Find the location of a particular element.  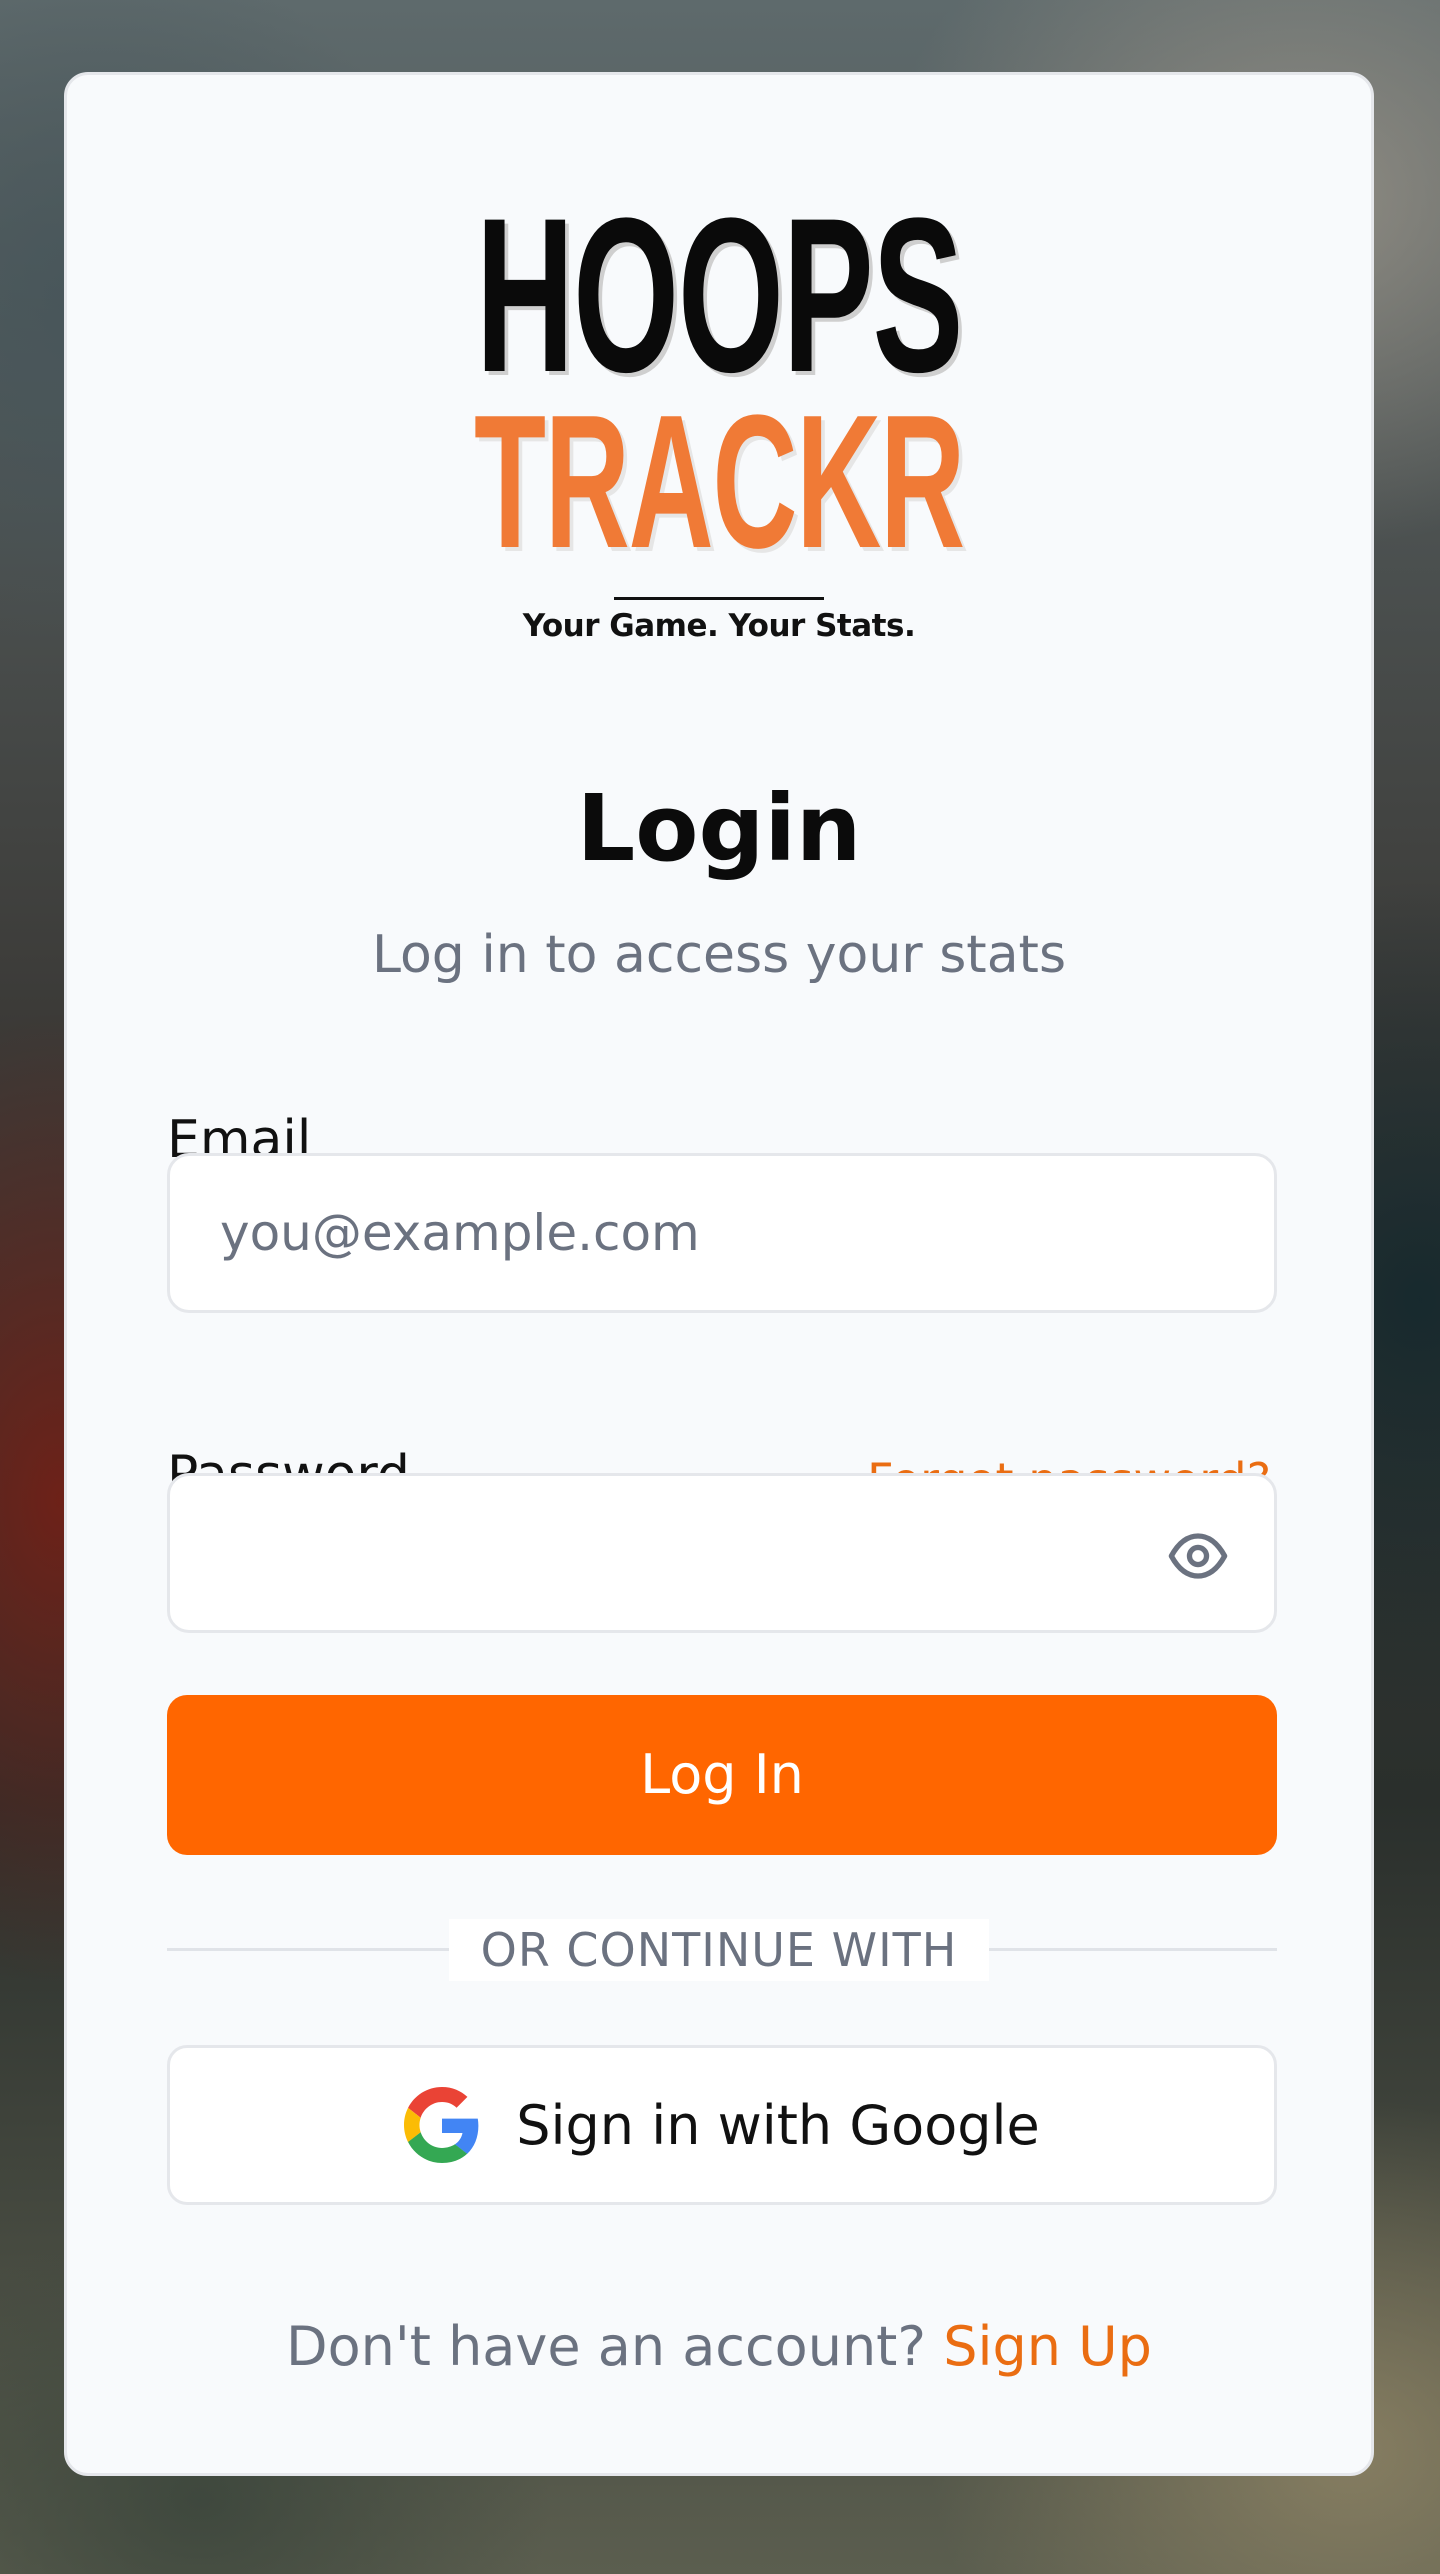

page-title: Login is located at coordinates (719, 828).